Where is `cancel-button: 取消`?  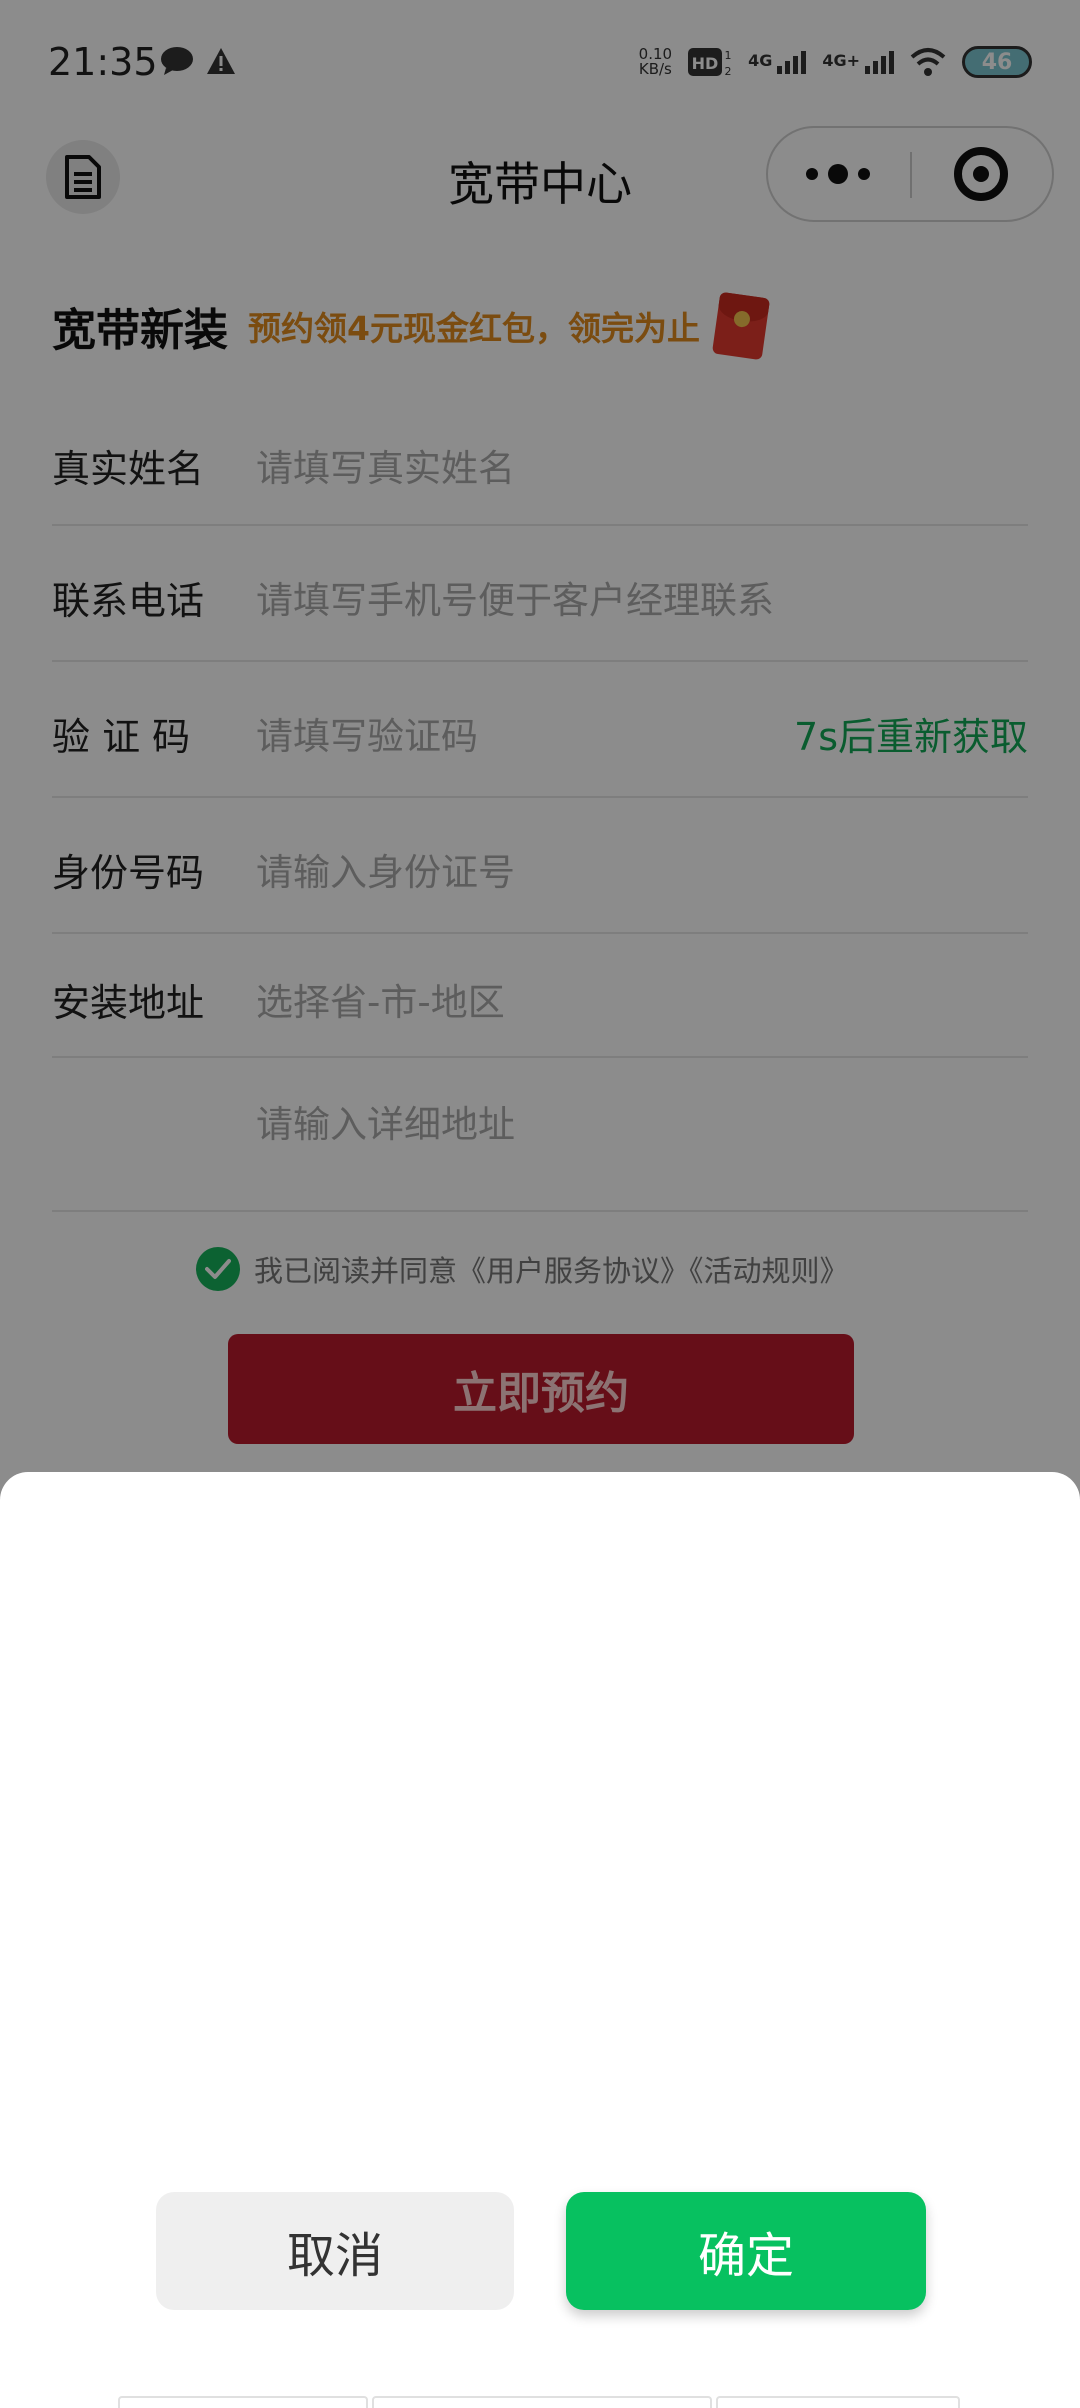
cancel-button: 取消 is located at coordinates (335, 2251).